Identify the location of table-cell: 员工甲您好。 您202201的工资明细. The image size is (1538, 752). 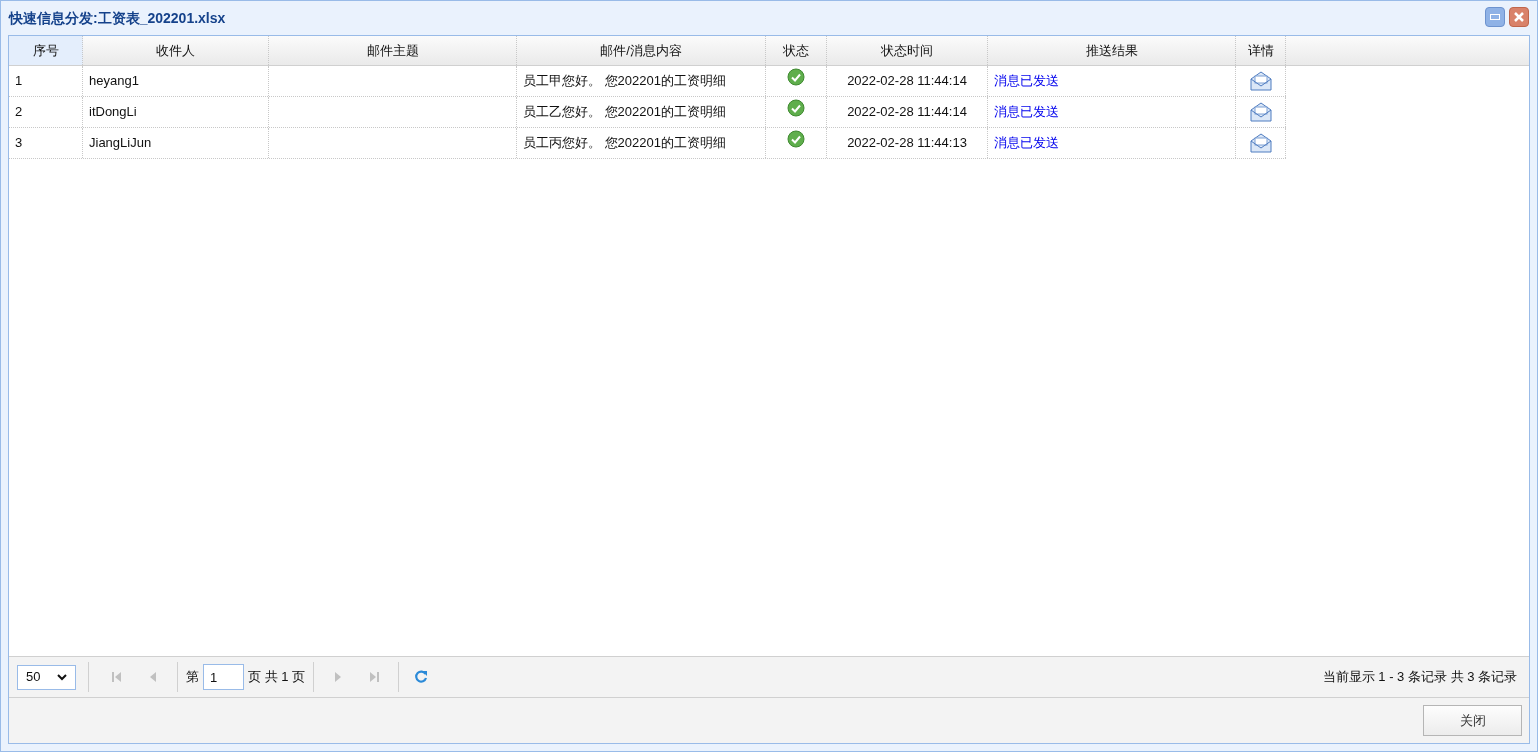
(641, 81).